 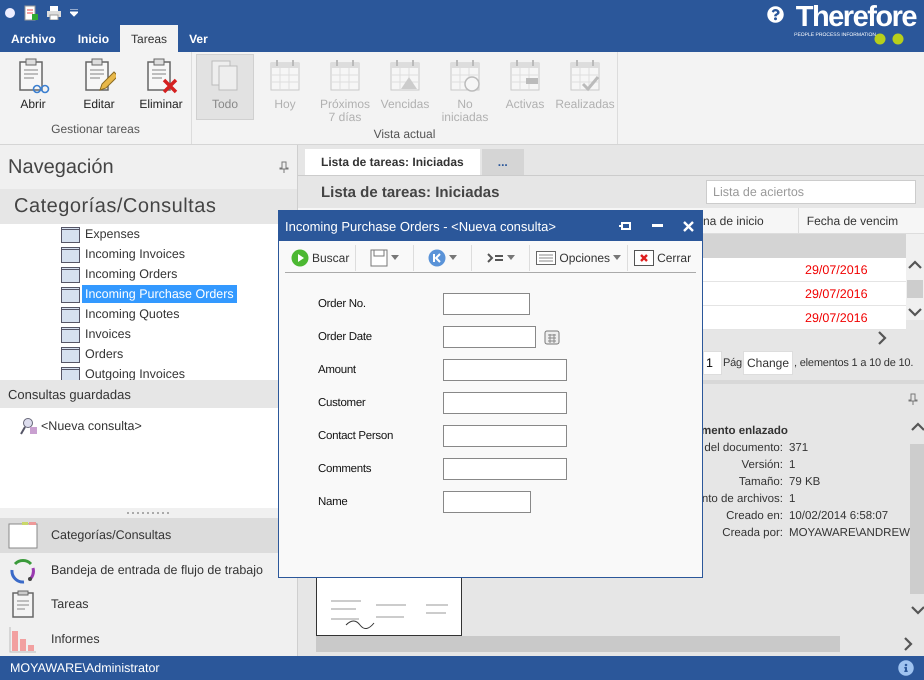 What do you see at coordinates (93, 38) in the screenshot?
I see `ribbon-tab: Inicio` at bounding box center [93, 38].